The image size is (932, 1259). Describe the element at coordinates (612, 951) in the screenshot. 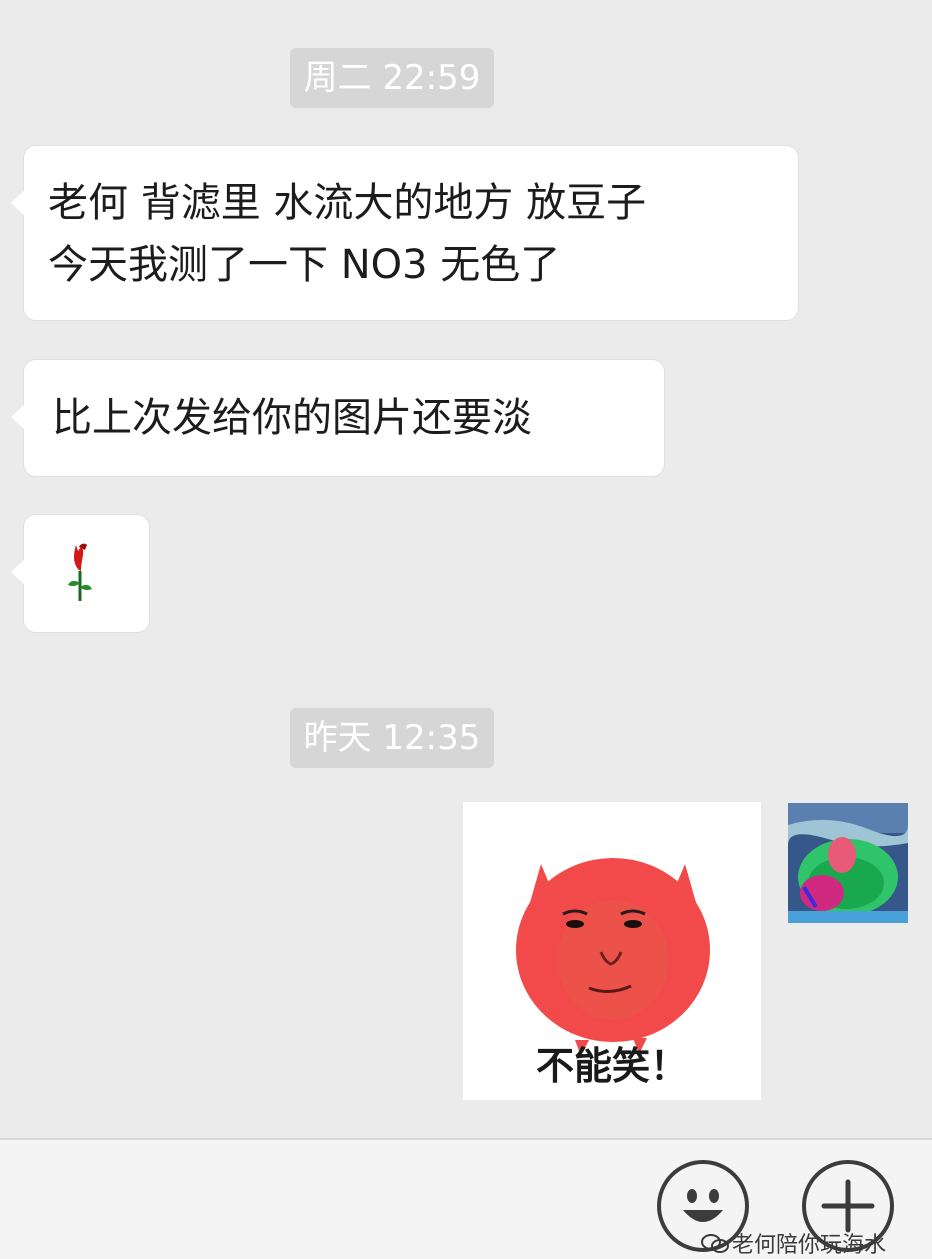

I see `sticker-message: 不能笑！` at that location.